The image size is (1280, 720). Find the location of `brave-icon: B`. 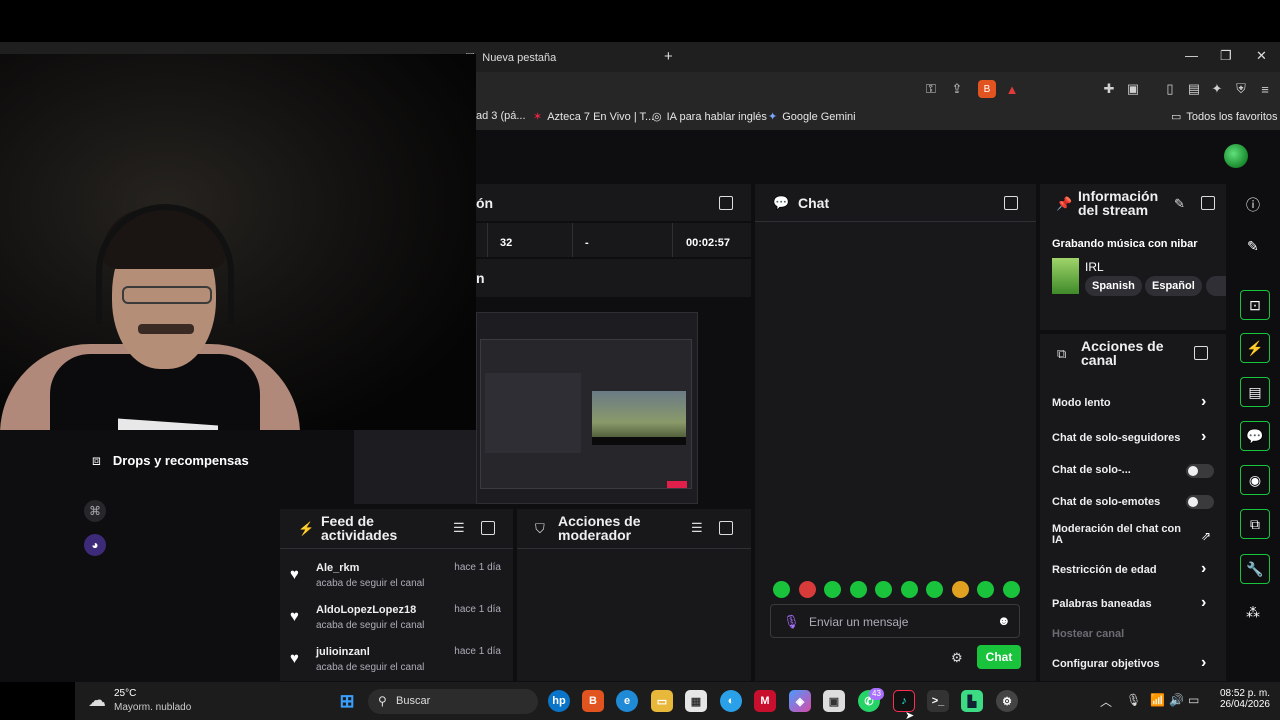

brave-icon: B is located at coordinates (593, 701).